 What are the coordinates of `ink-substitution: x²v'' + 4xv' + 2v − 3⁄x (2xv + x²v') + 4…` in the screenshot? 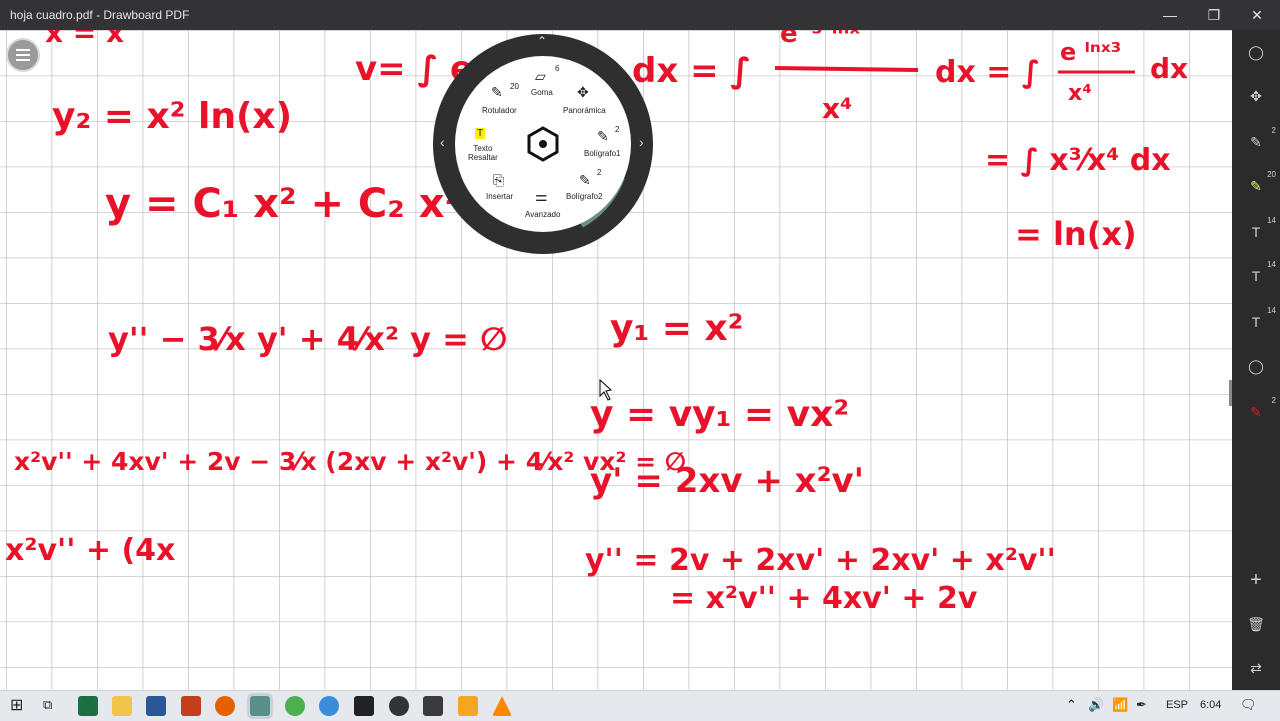 It's located at (350, 461).